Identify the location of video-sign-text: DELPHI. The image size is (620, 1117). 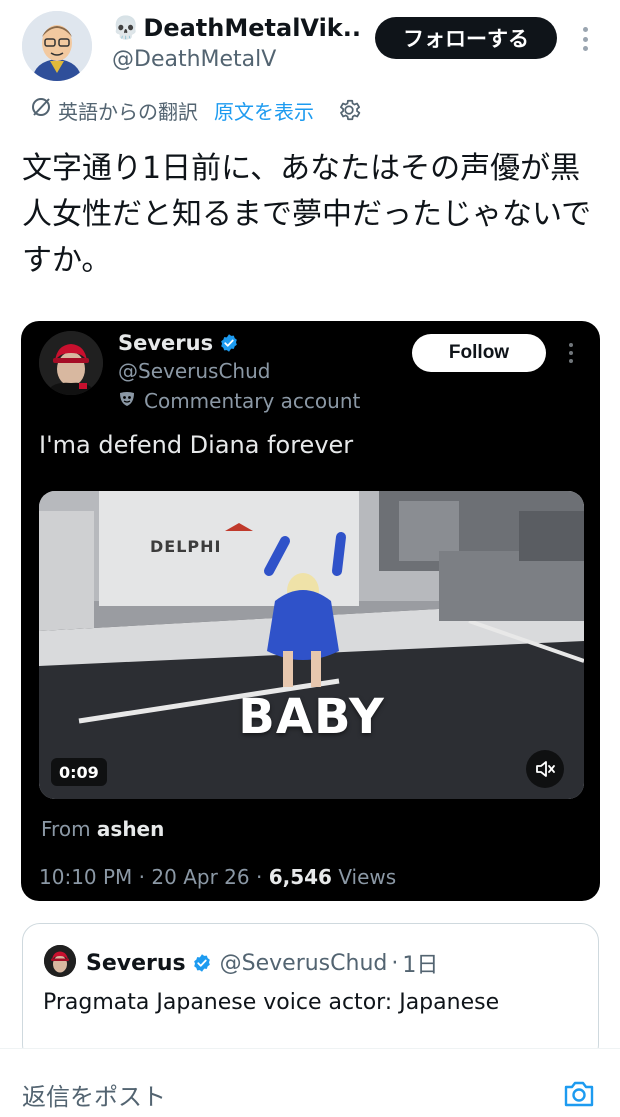
(186, 546).